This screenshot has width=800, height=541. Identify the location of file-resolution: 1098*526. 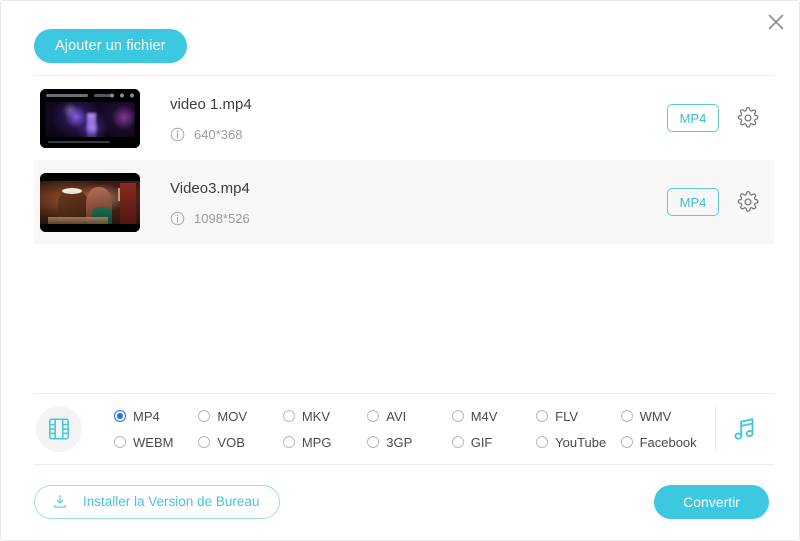
(222, 218).